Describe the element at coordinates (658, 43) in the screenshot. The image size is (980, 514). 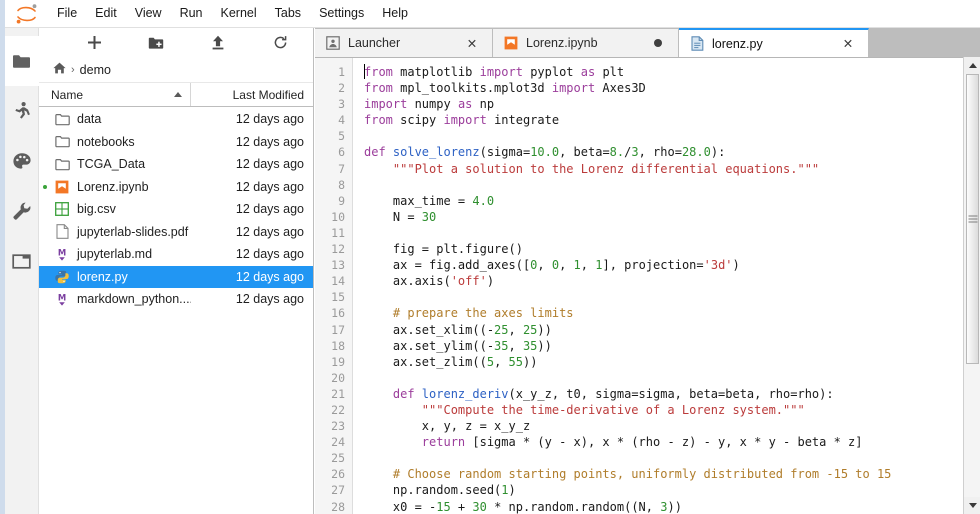
I see `tab-unsaved-indicator` at that location.